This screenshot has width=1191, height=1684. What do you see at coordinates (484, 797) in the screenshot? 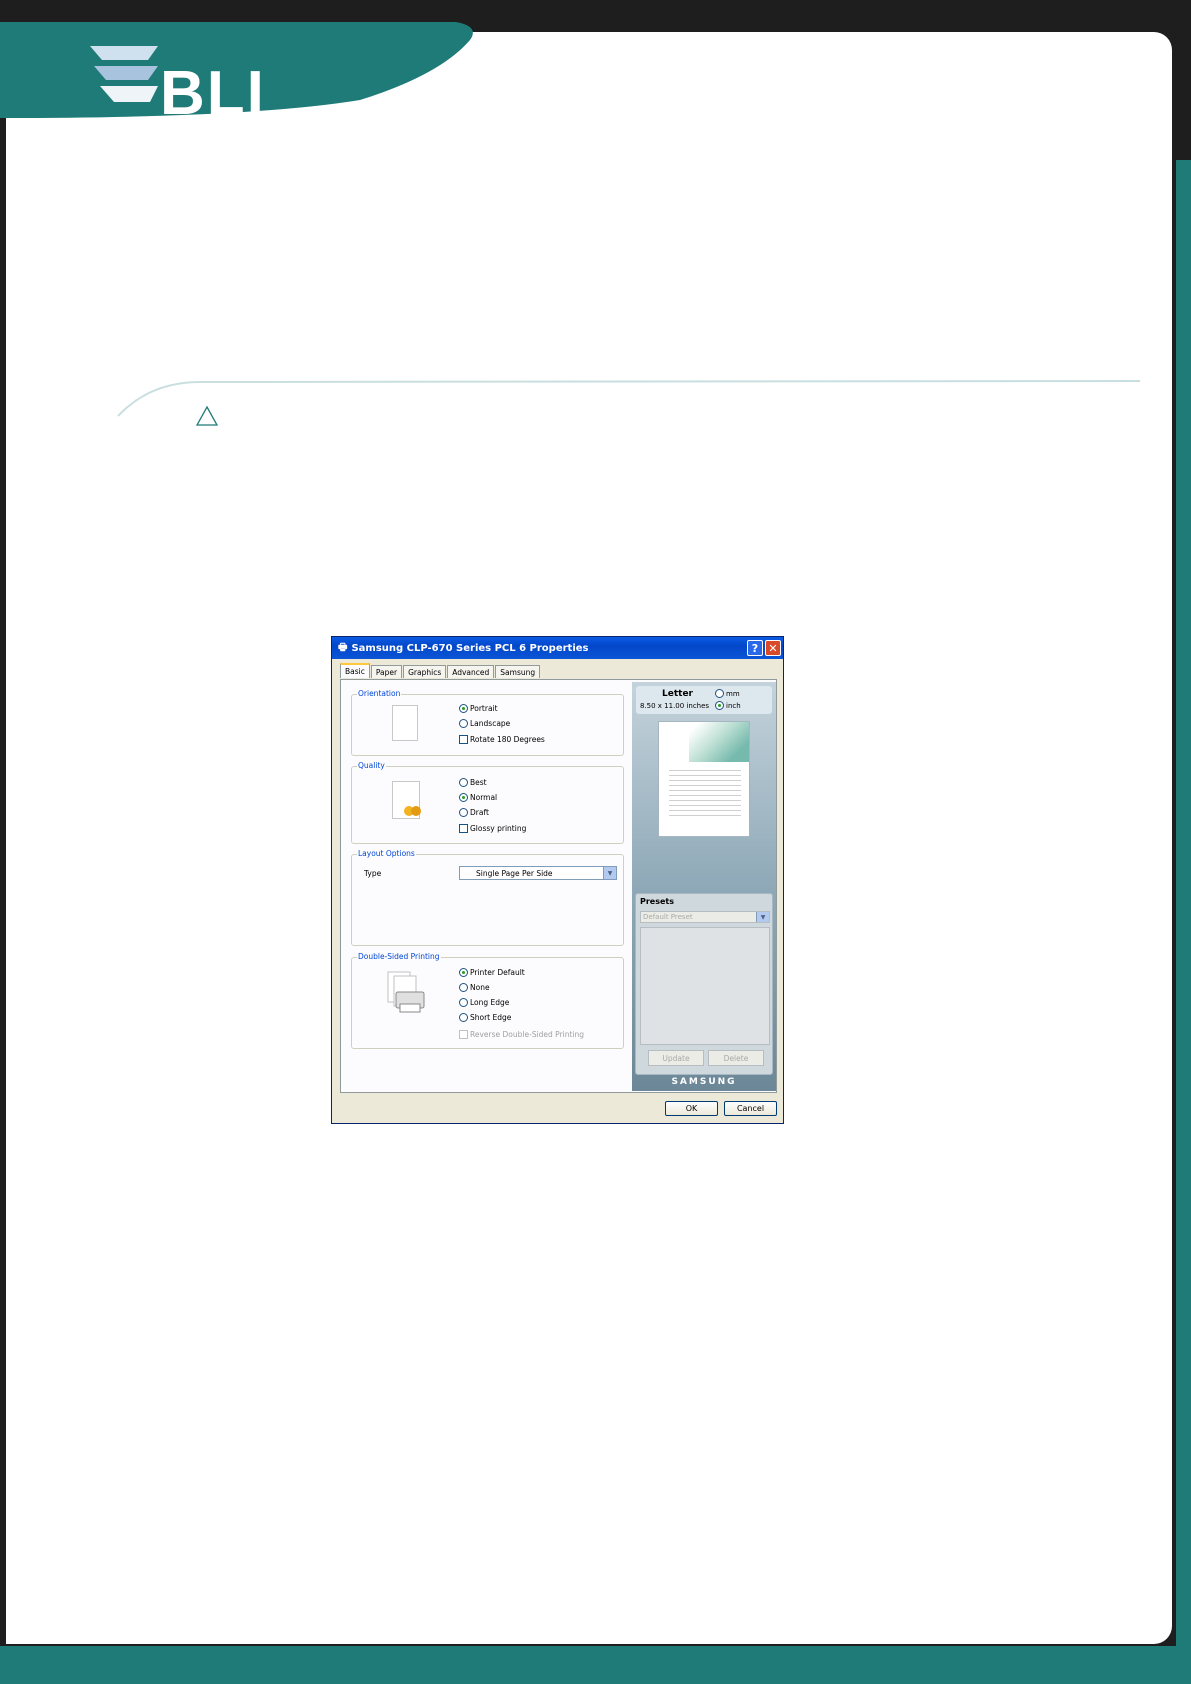
I see `normal-label: Normal` at bounding box center [484, 797].